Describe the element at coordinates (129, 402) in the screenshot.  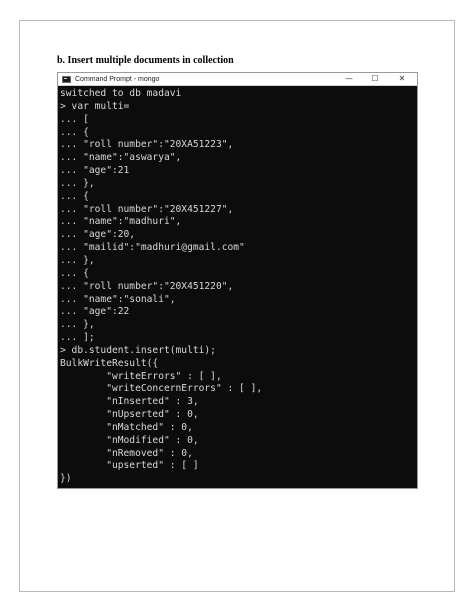
I see `terminal-line: "nInserted" : 3,` at that location.